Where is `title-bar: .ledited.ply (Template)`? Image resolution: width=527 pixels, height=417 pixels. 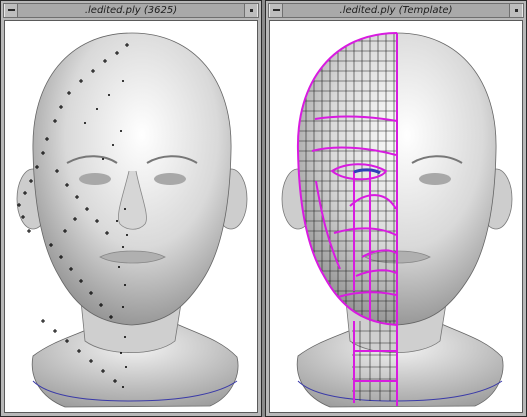 title-bar: .ledited.ply (Template) is located at coordinates (396, 10).